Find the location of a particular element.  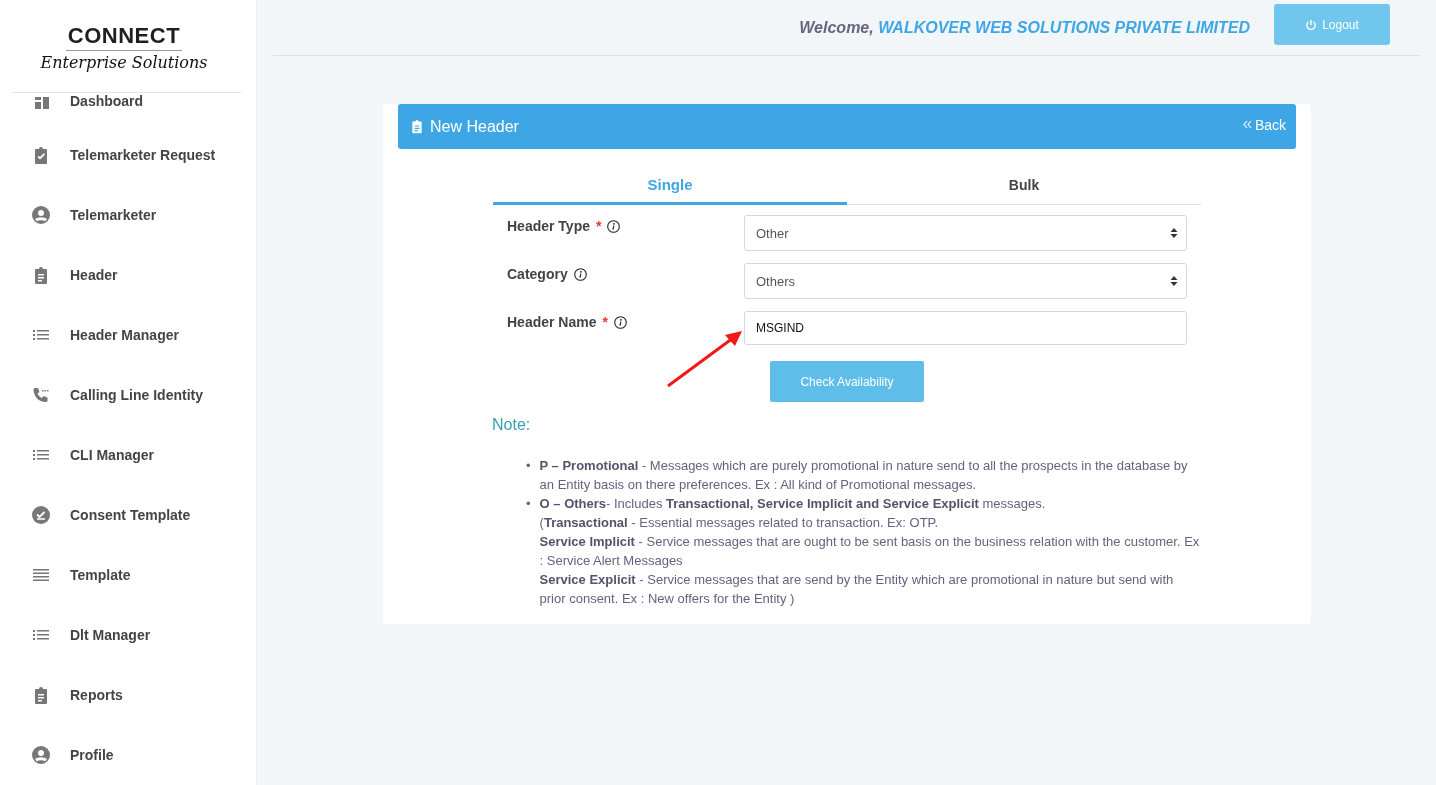

sidebar-item: Header Manager is located at coordinates (128, 335).